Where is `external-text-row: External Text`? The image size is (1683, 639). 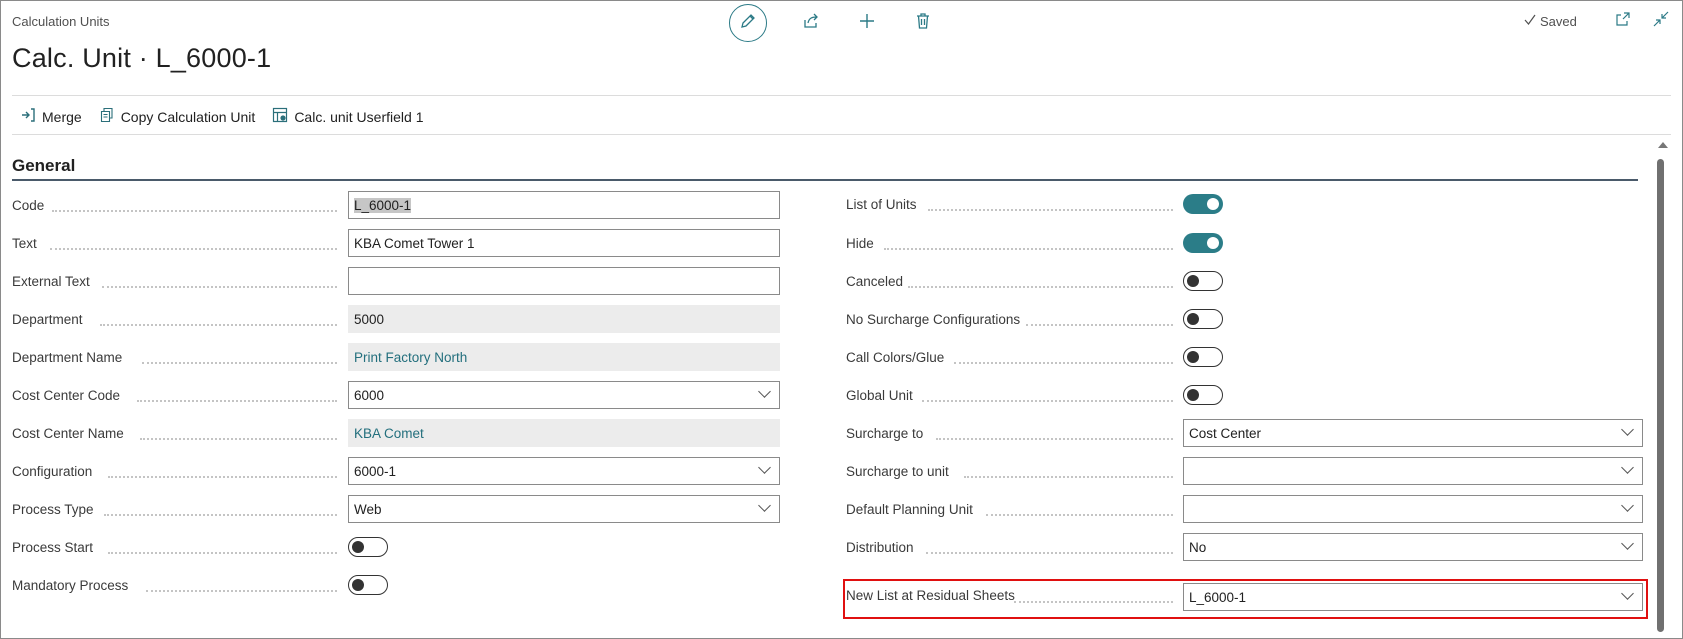 external-text-row: External Text is located at coordinates (396, 282).